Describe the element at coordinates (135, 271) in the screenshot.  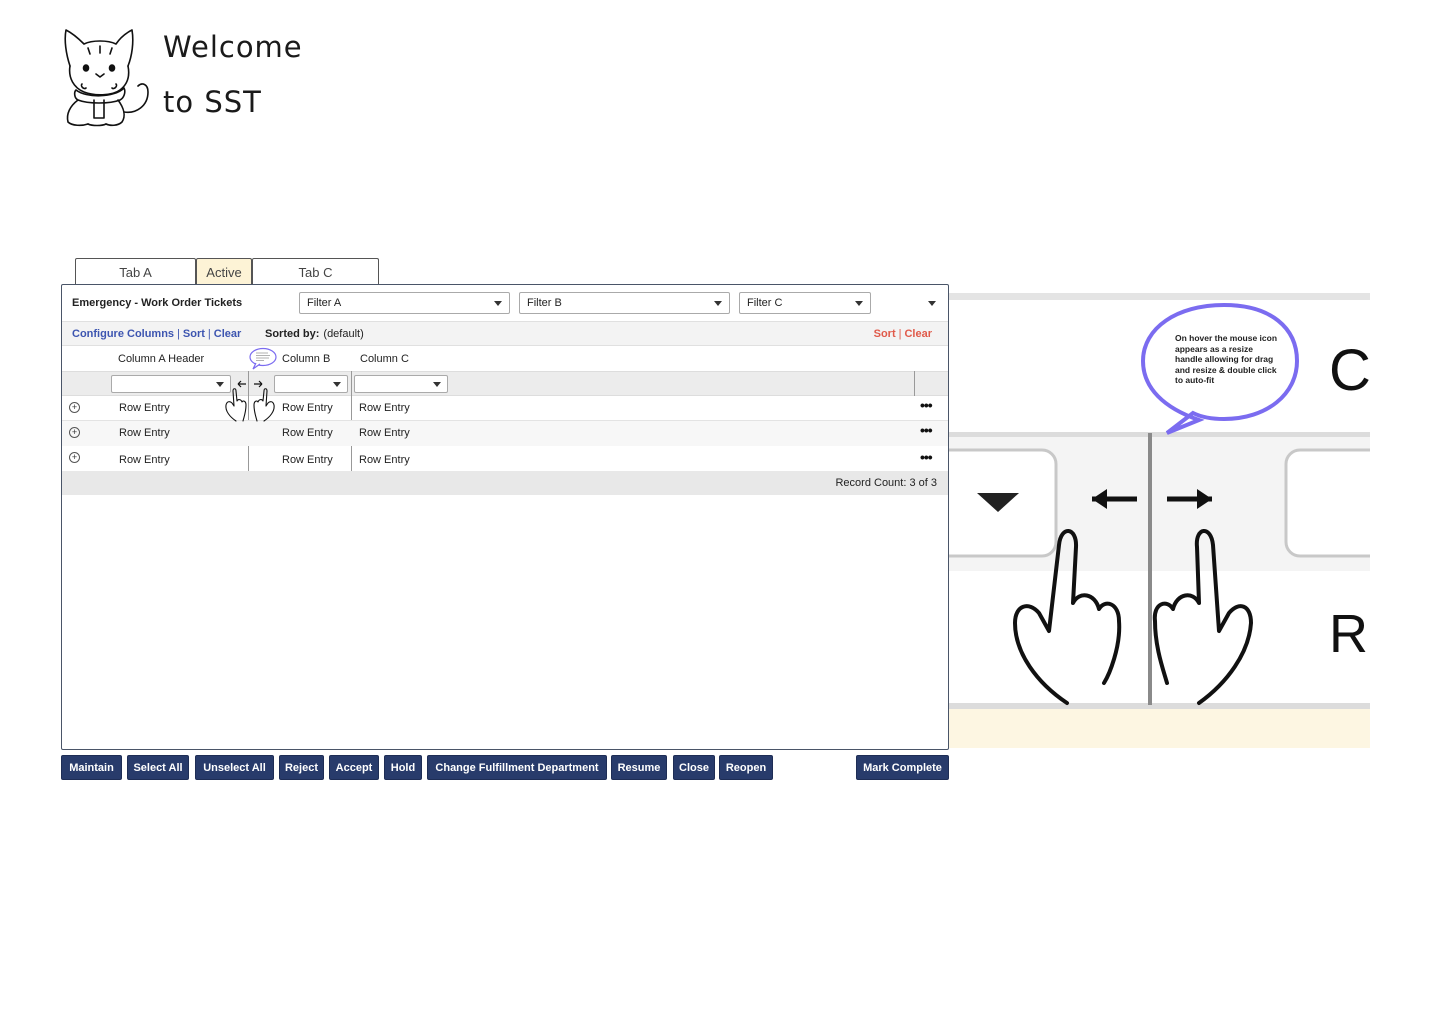
I see `tab-a: Tab A` at that location.